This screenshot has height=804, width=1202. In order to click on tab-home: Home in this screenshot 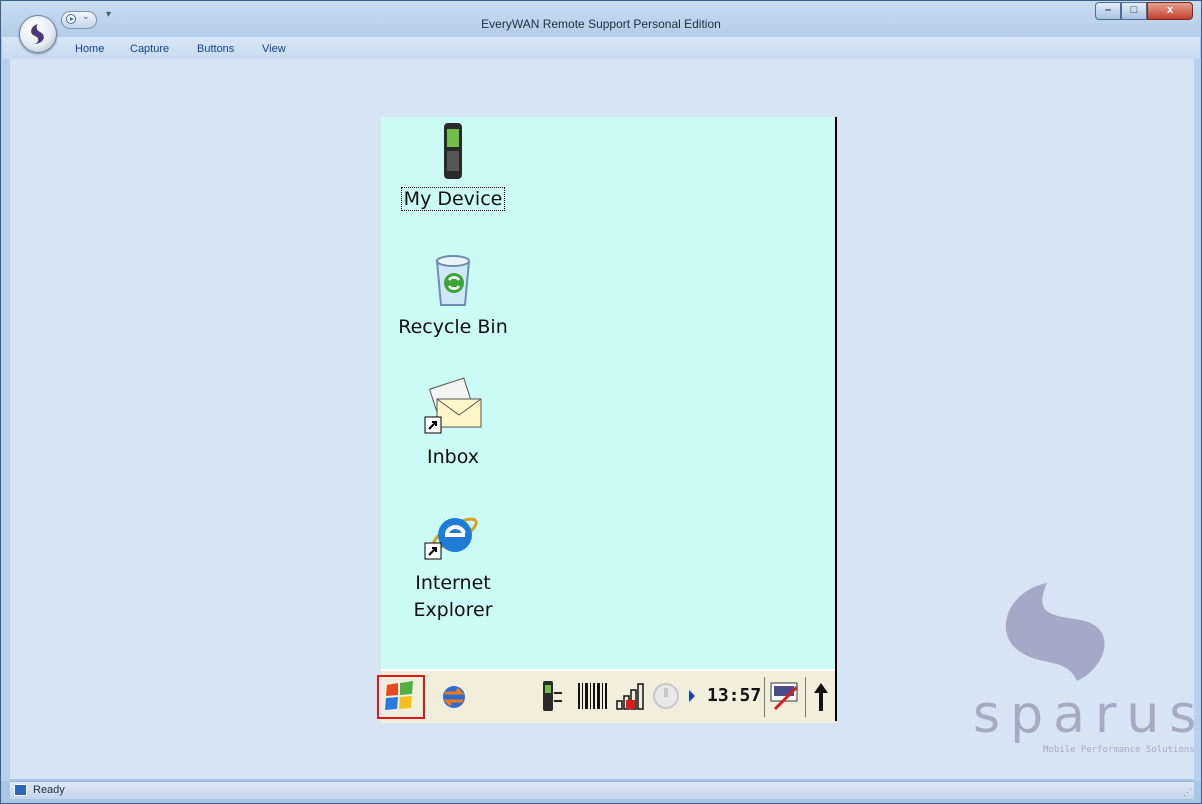, I will do `click(89, 49)`.